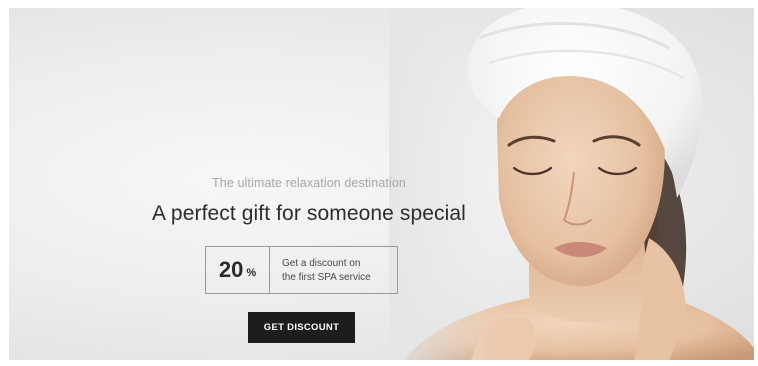 This screenshot has width=758, height=366. I want to click on hero-headline: A perfect gift for someone special, so click(309, 213).